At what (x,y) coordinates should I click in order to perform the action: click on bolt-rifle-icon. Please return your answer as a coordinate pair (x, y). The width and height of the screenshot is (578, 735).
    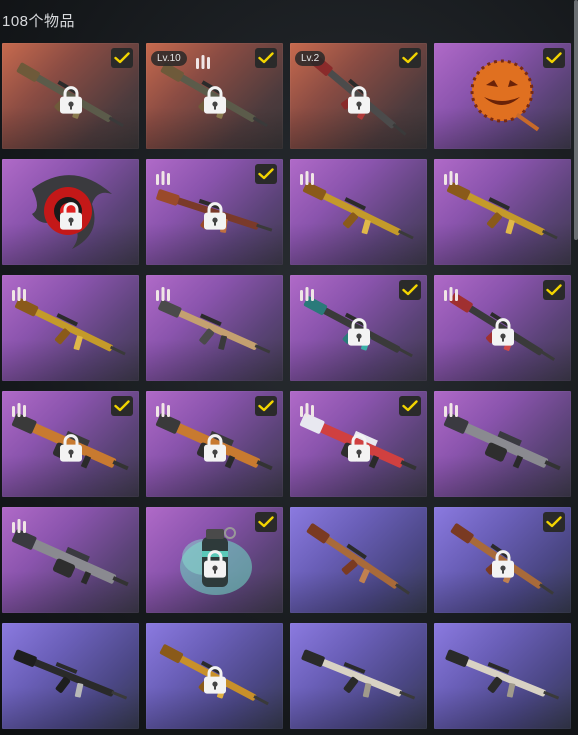
    Looking at the image, I should click on (358, 560).